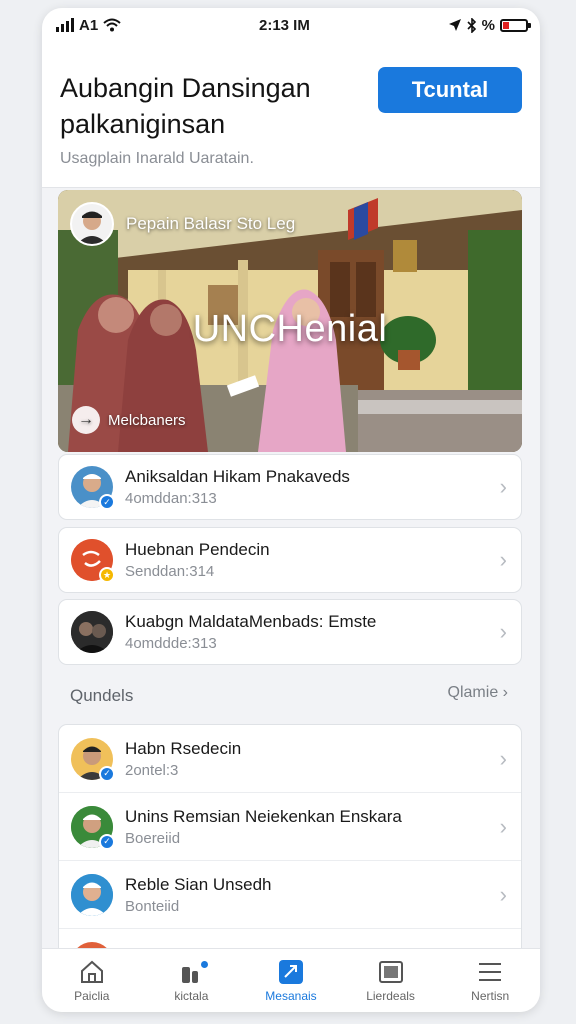  Describe the element at coordinates (185, 106) in the screenshot. I see `page-title: Aubangin Dansingan palkaniginsan` at that location.